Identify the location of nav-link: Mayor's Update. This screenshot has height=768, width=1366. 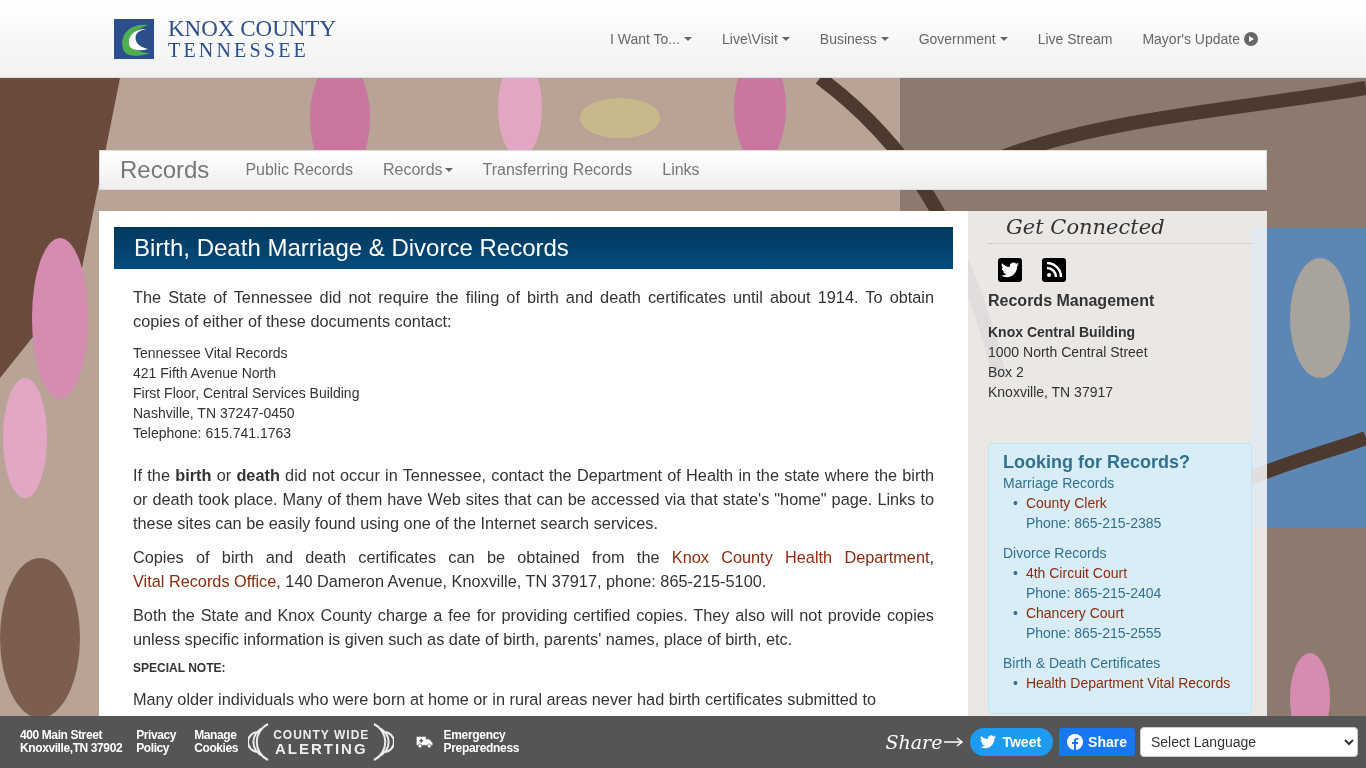
(1200, 38).